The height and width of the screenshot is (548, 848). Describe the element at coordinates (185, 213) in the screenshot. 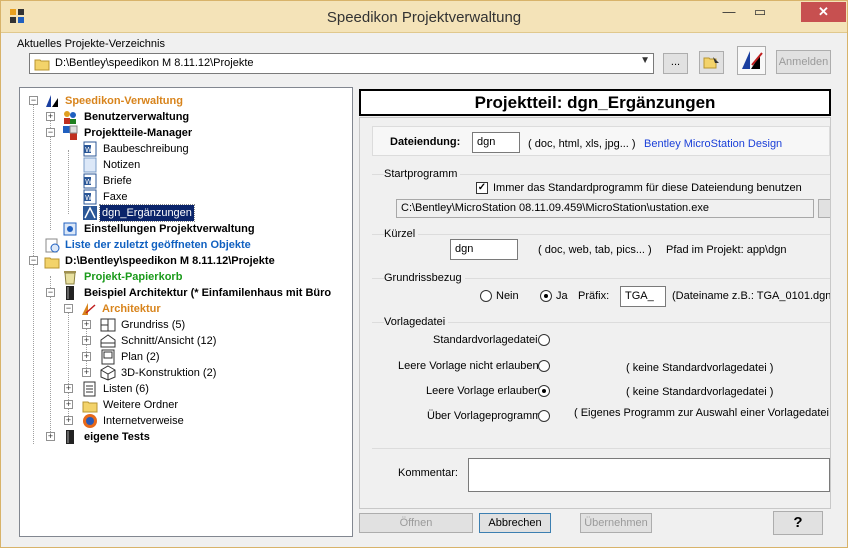

I see `tree-item-dgn-ergaenzungen: dgn_Ergänzungen` at that location.